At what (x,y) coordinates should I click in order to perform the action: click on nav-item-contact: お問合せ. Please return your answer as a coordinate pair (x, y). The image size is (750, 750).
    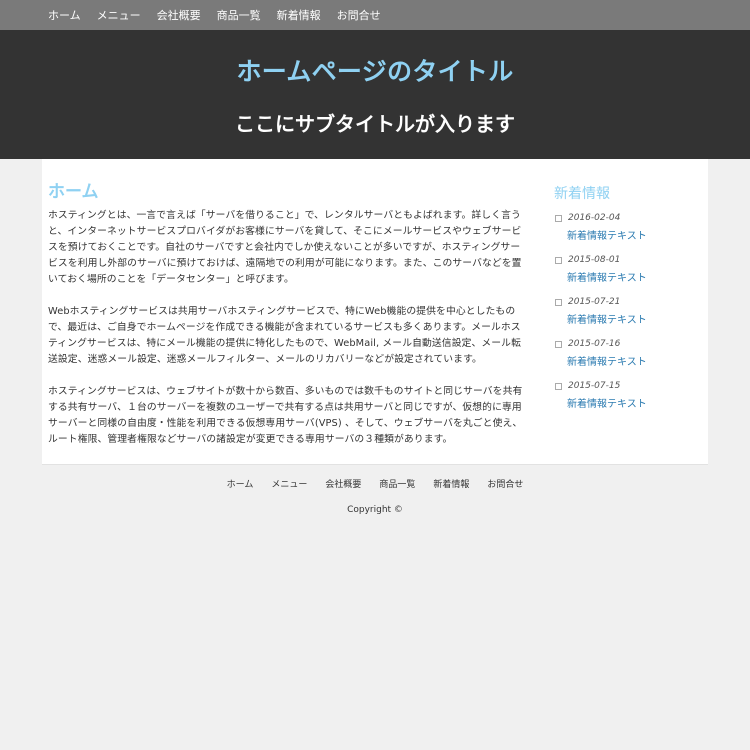
    Looking at the image, I should click on (359, 15).